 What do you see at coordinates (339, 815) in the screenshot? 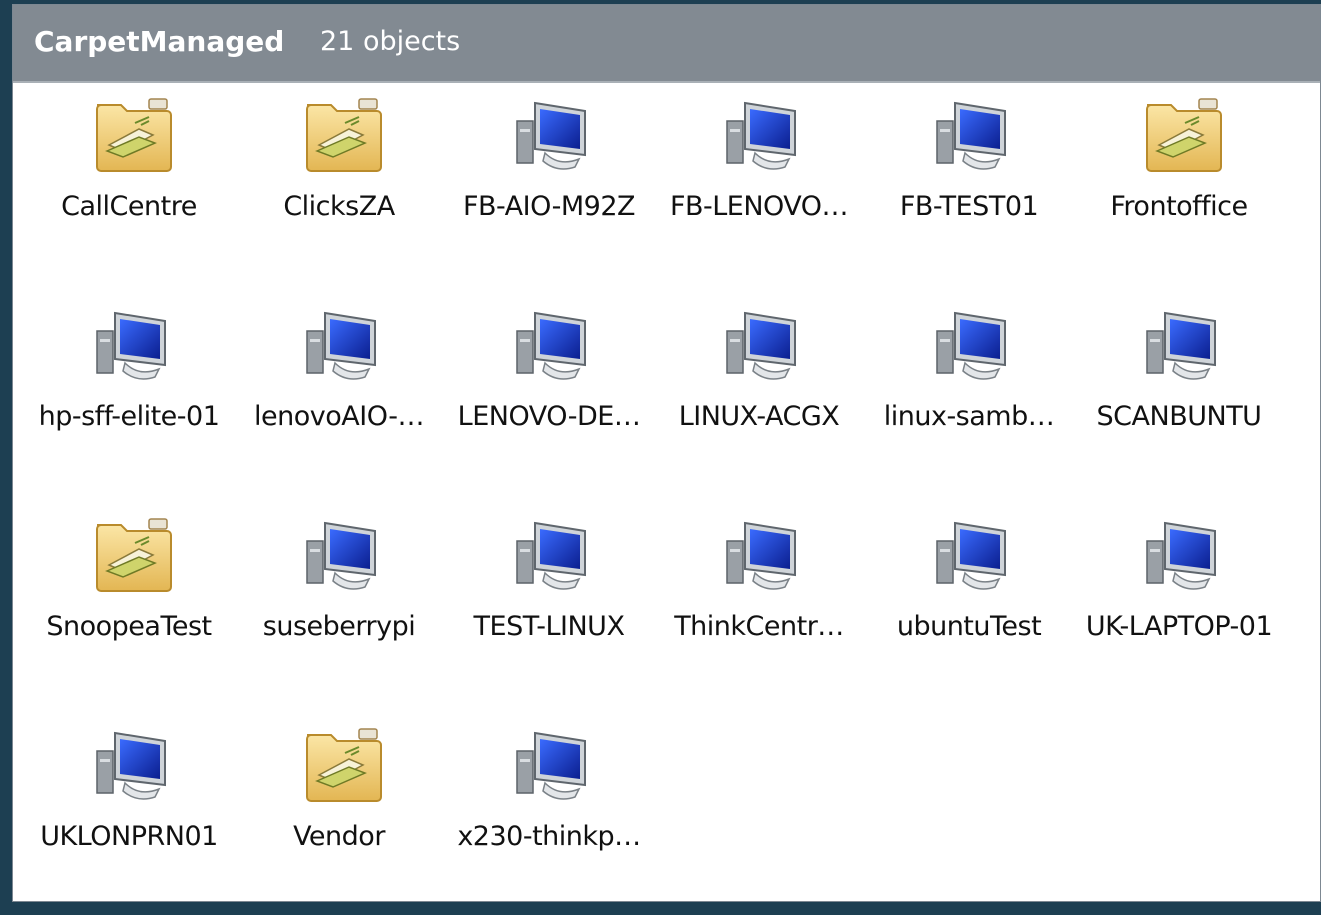
I see `list-item: Vendor` at bounding box center [339, 815].